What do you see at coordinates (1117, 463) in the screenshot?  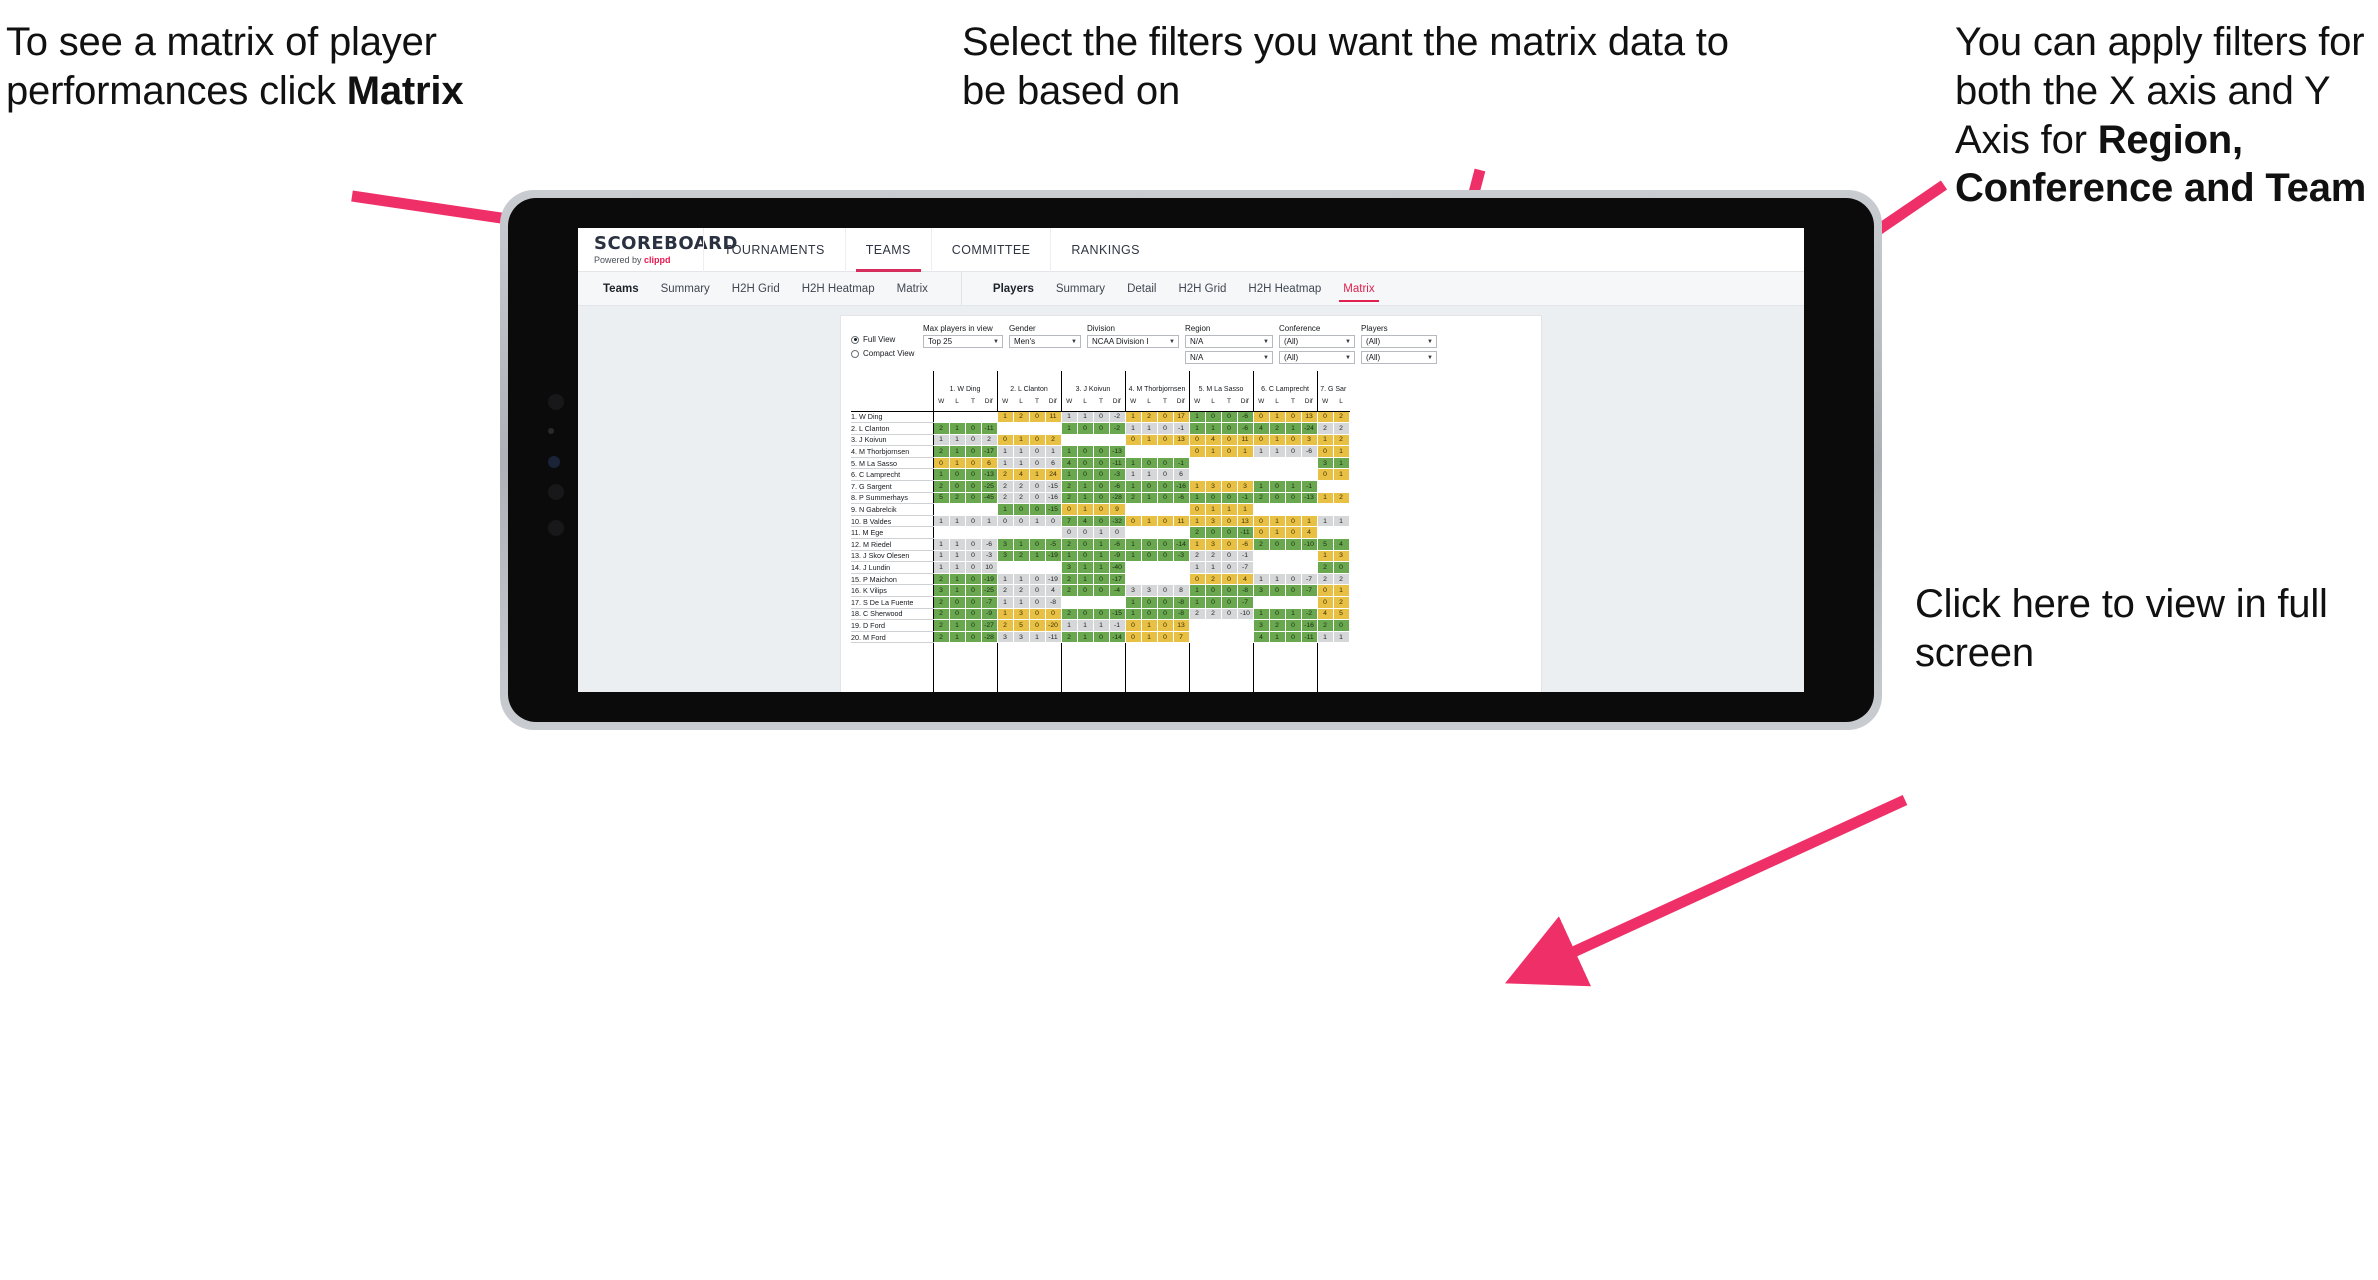 I see `matrix-cell: -11` at bounding box center [1117, 463].